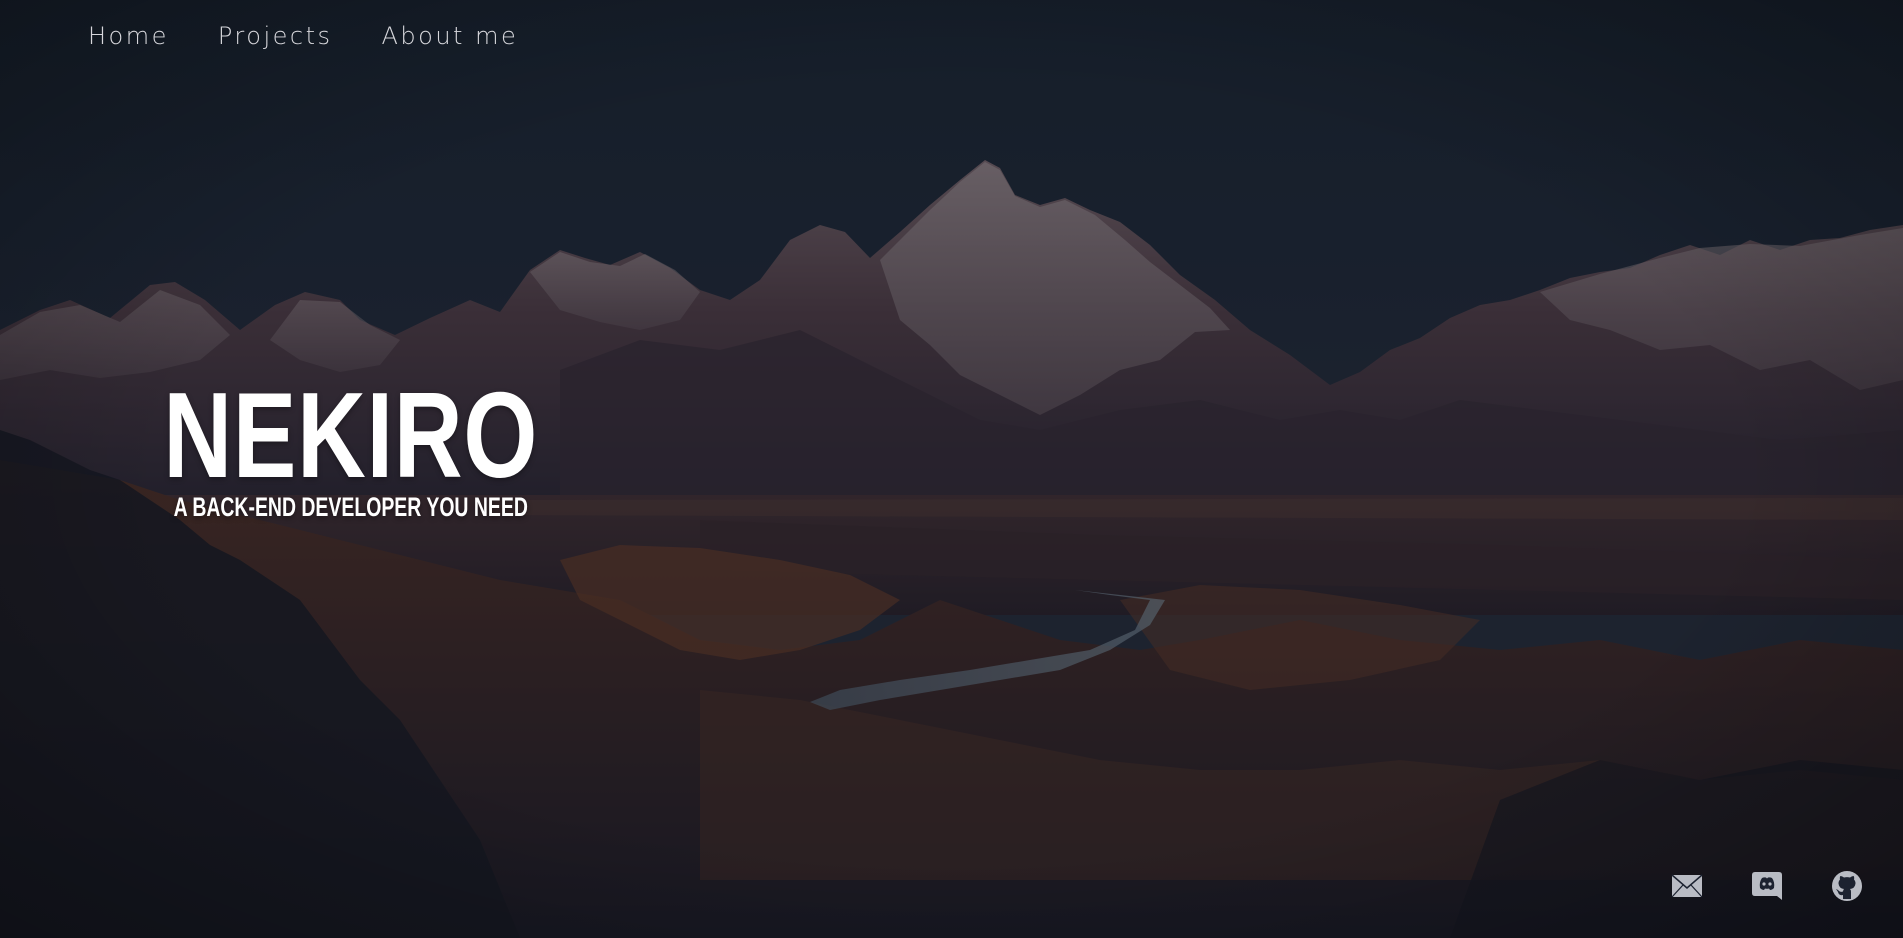 This screenshot has width=1903, height=938. I want to click on github-link, so click(1847, 886).